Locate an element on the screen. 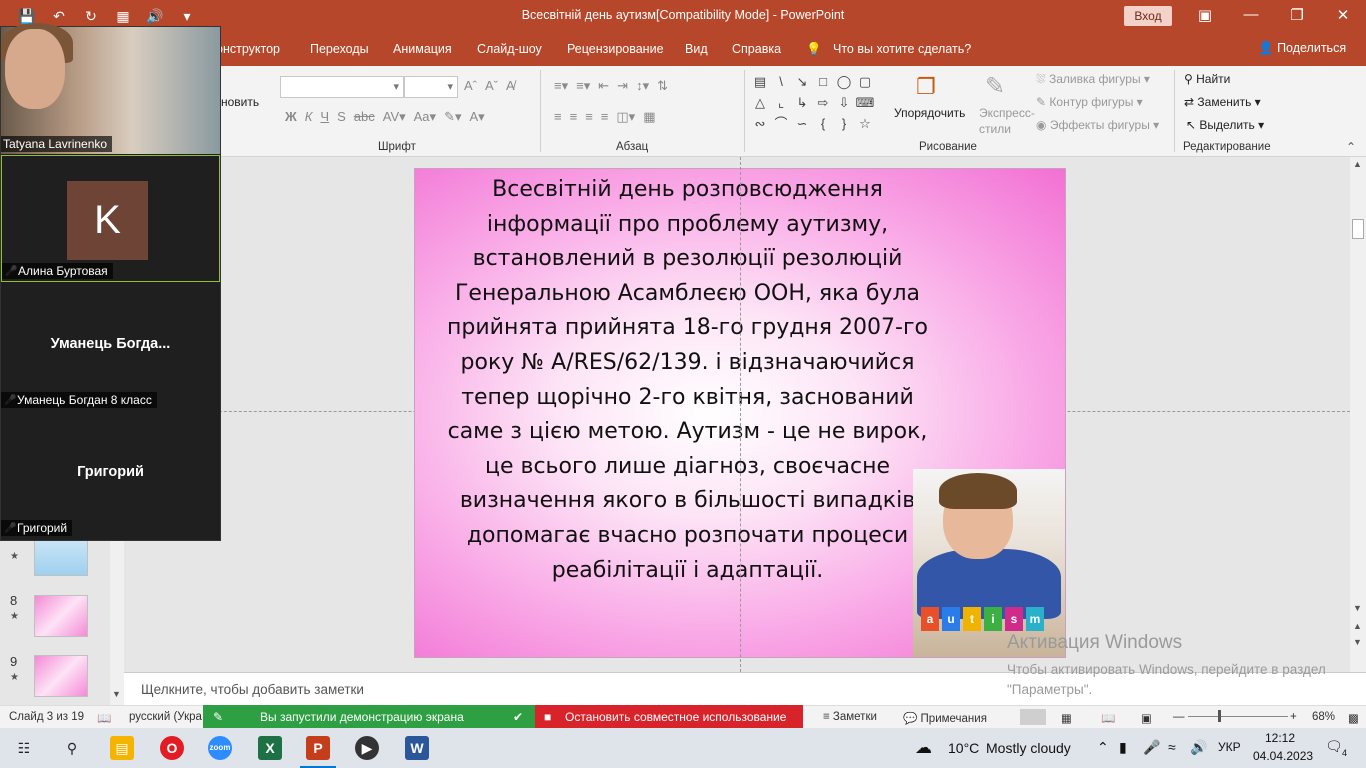  microphone-icon: 🎤 is located at coordinates (1151, 747).